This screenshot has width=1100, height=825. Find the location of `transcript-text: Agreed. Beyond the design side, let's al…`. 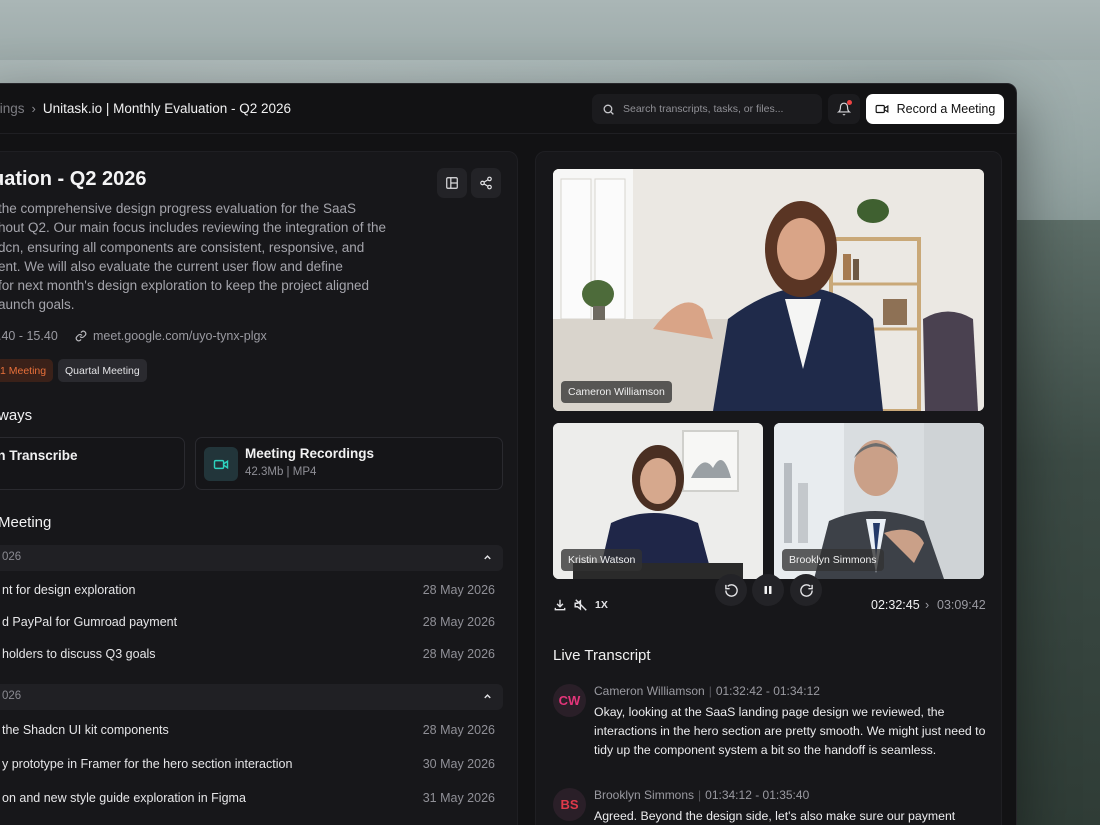

transcript-text: Agreed. Beyond the design side, let's al… is located at coordinates (774, 816).